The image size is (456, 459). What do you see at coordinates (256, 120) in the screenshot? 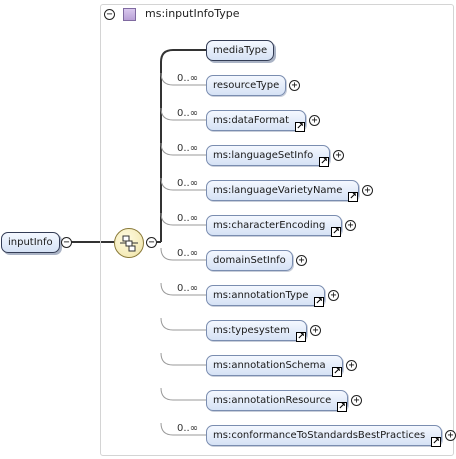
I see `element-node: ms:dataFormat` at bounding box center [256, 120].